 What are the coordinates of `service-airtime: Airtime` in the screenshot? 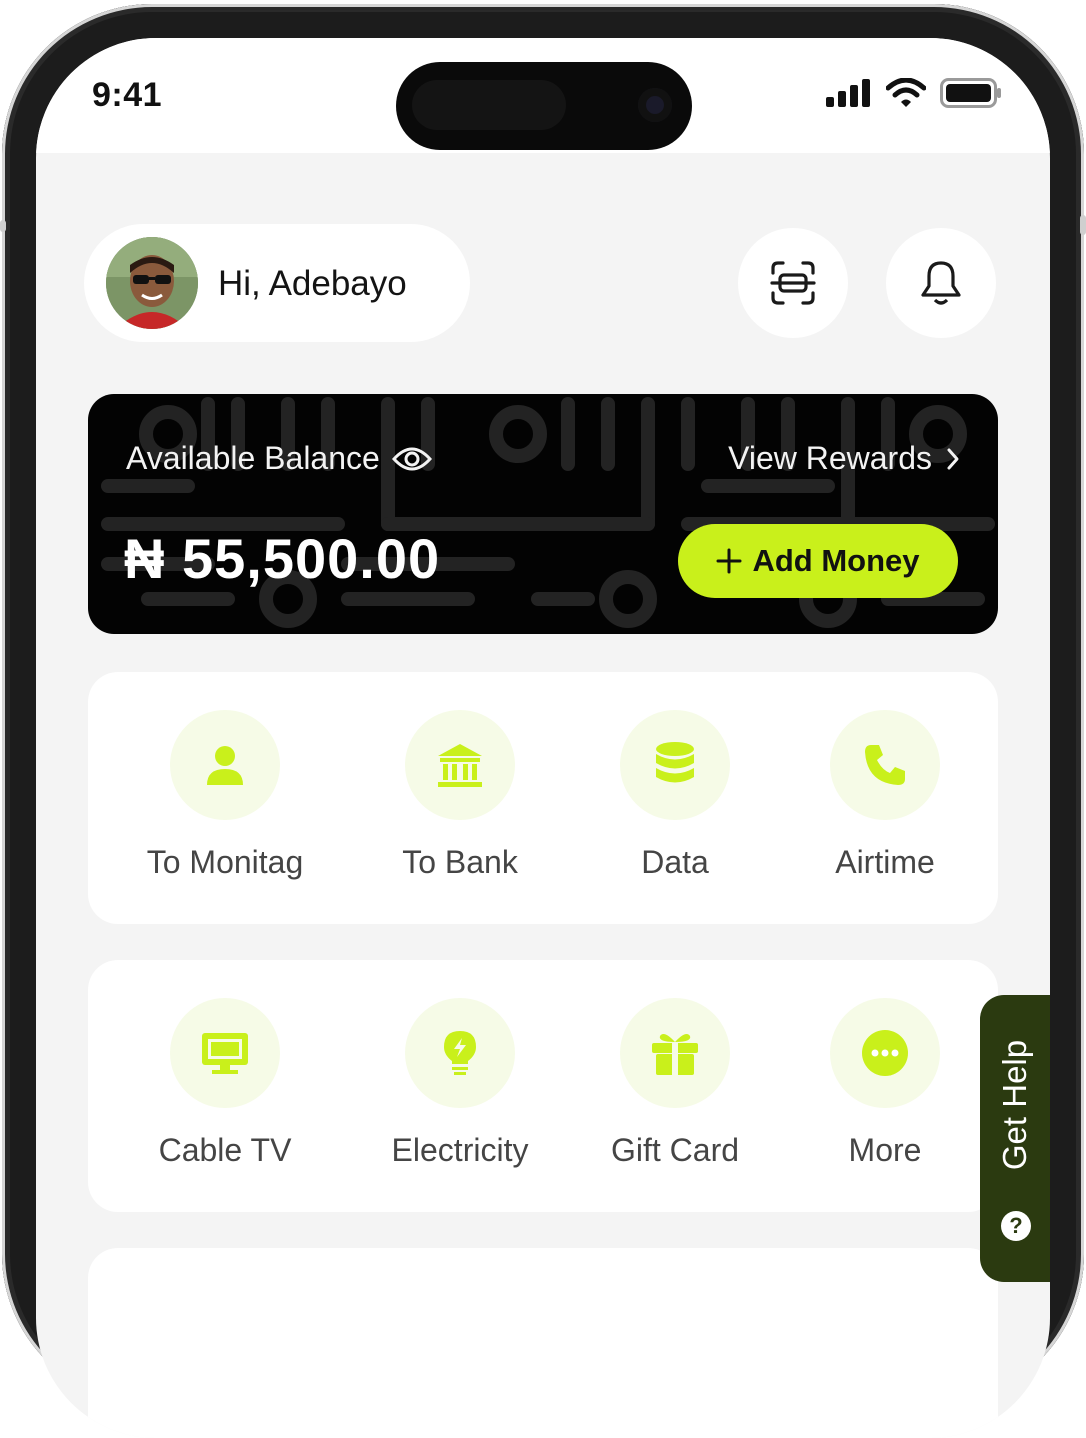 It's located at (885, 798).